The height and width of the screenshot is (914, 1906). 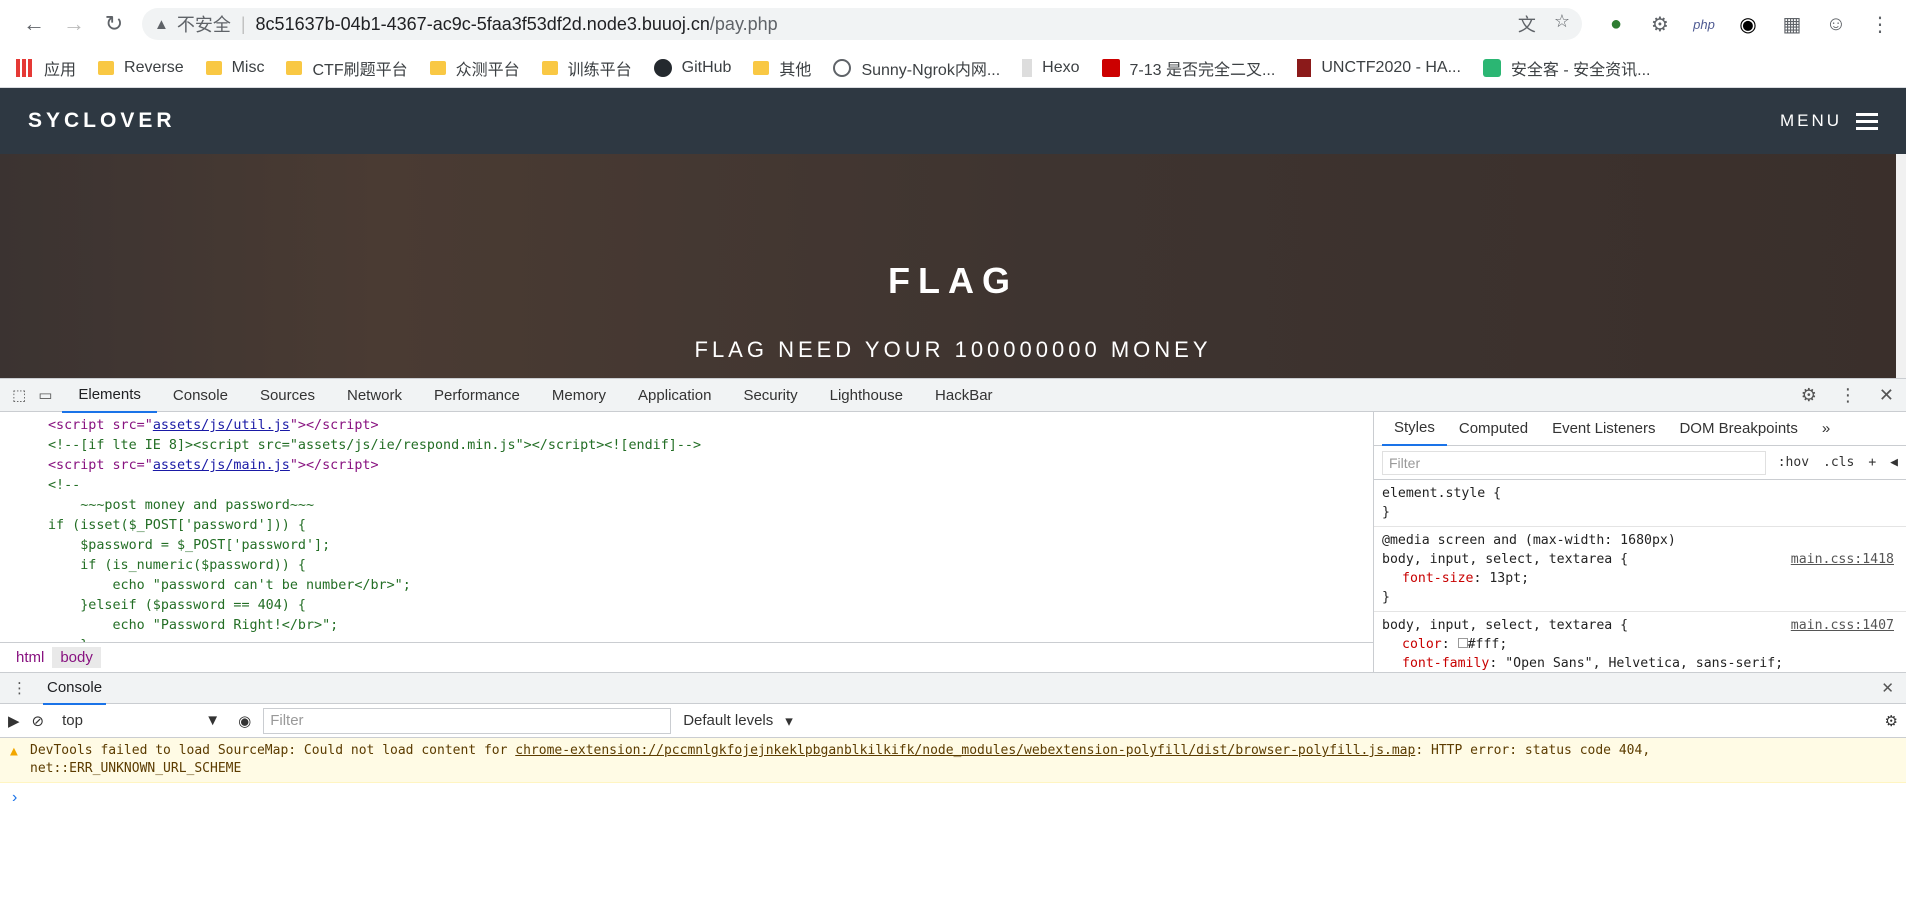 I want to click on styles-filter-bar: Filter :hov .cls + ◀, so click(x=1640, y=463).